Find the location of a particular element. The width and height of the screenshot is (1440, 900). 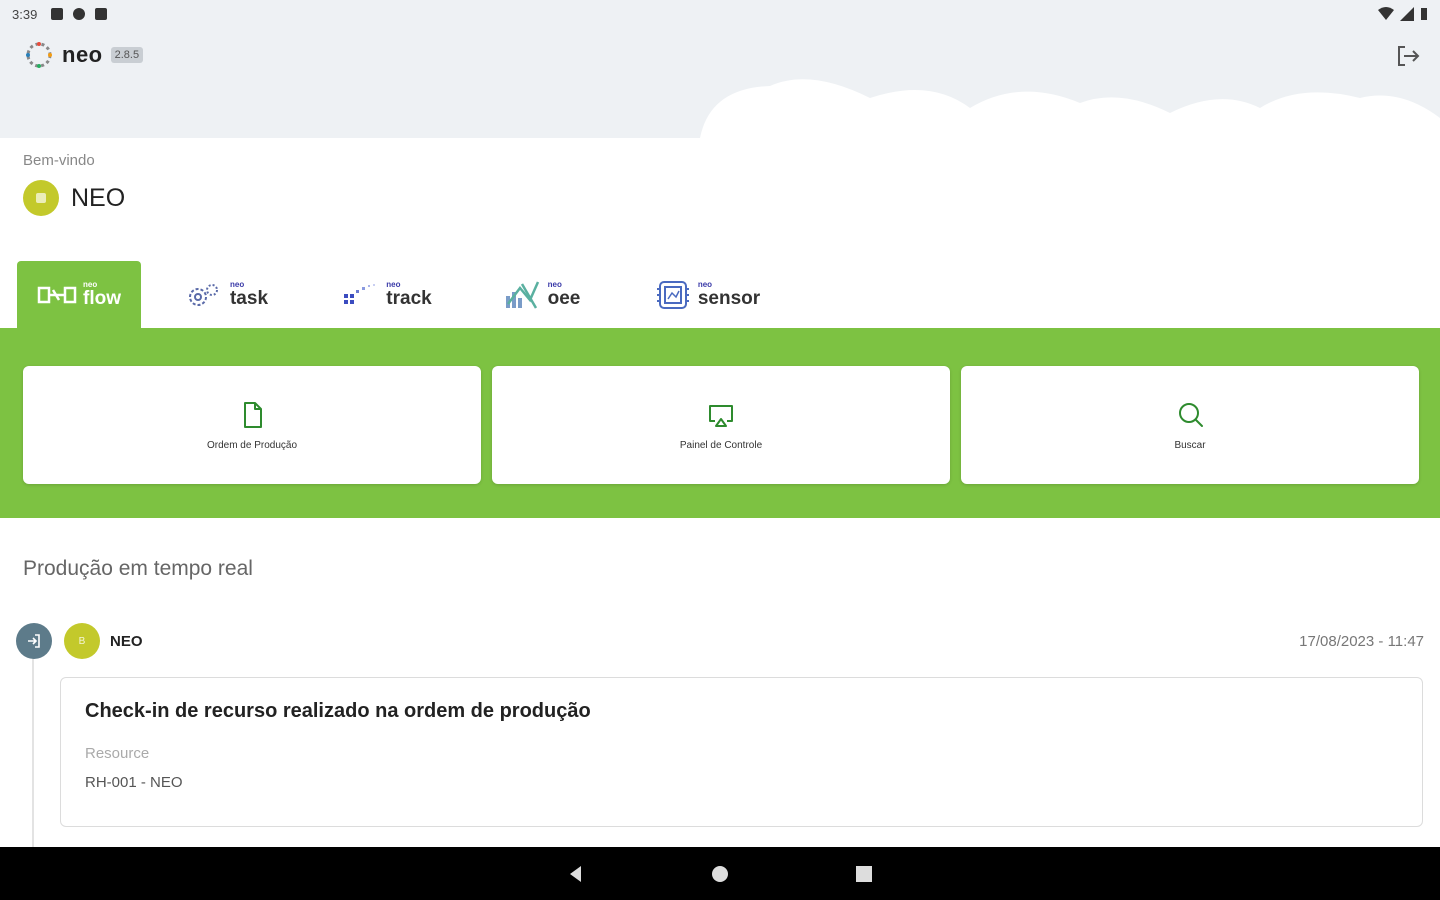

home-button is located at coordinates (720, 874).